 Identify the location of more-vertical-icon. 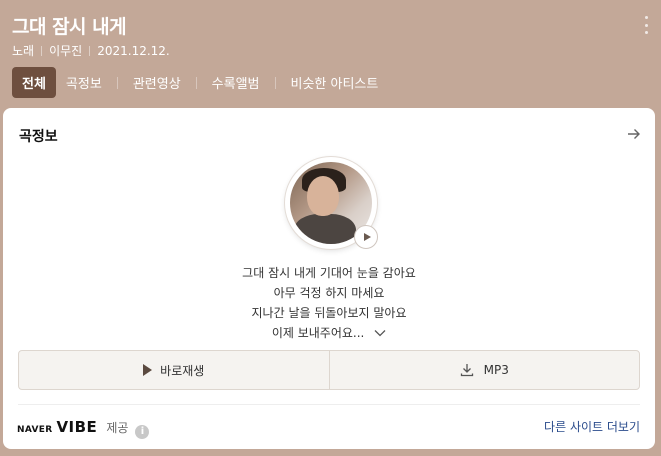
(646, 25).